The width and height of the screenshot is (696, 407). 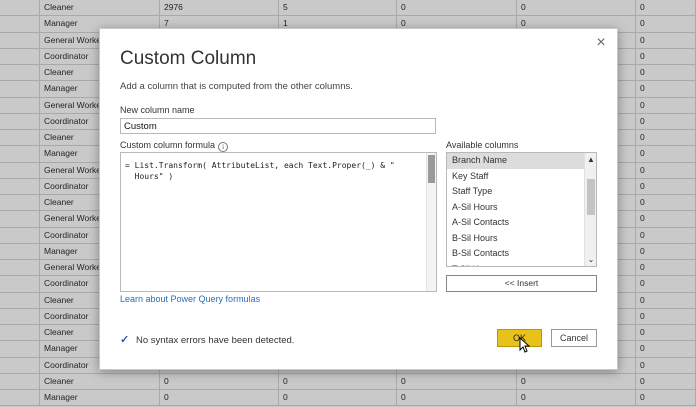 I want to click on formula-label: Custom column formula, so click(x=168, y=145).